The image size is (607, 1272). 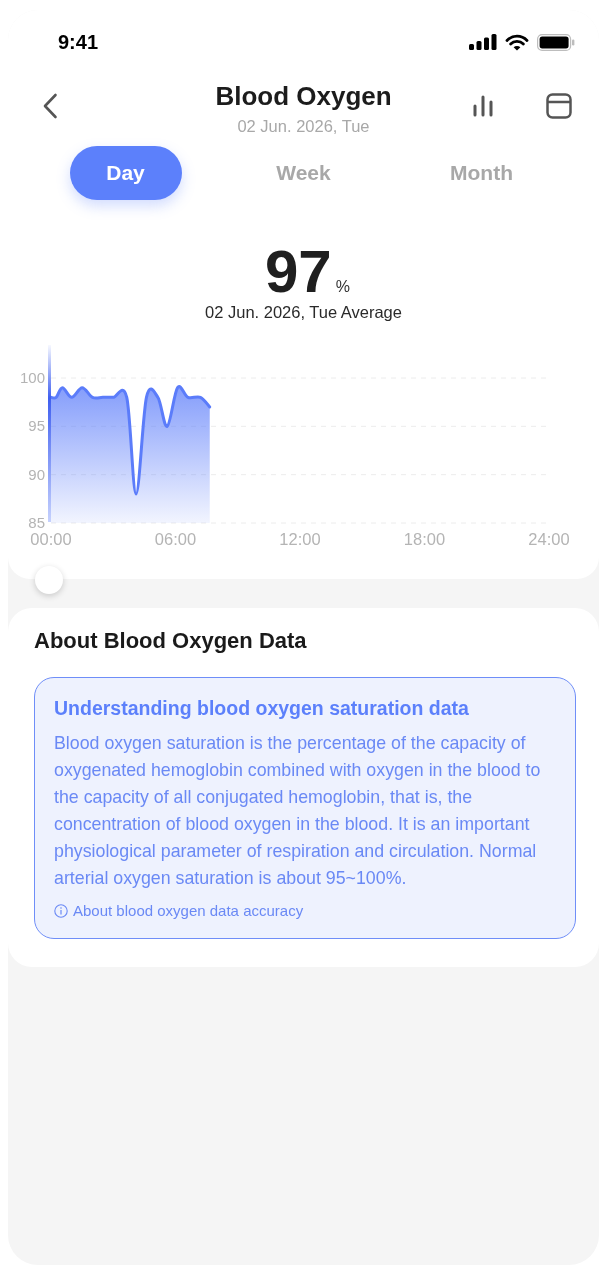 I want to click on slider-thumb, so click(x=49, y=580).